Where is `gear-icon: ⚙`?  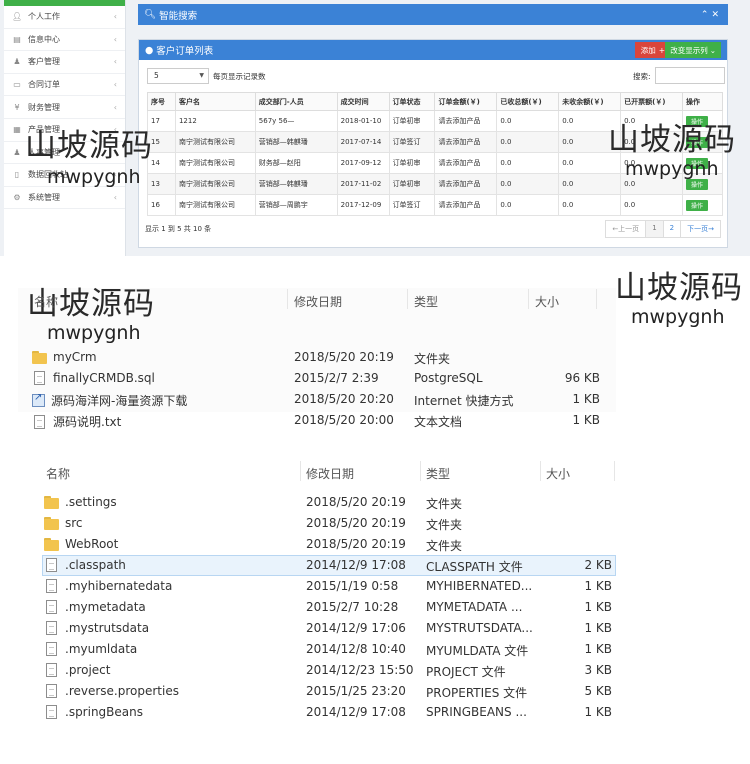
gear-icon: ⚙ is located at coordinates (17, 198).